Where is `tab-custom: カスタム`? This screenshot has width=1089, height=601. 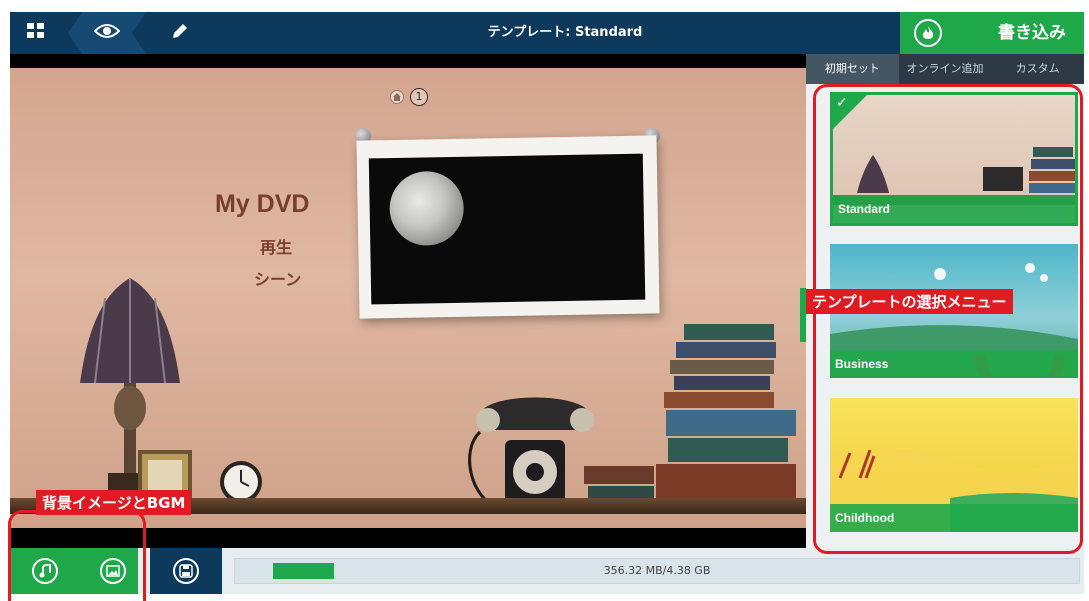 tab-custom: カスタム is located at coordinates (1037, 69).